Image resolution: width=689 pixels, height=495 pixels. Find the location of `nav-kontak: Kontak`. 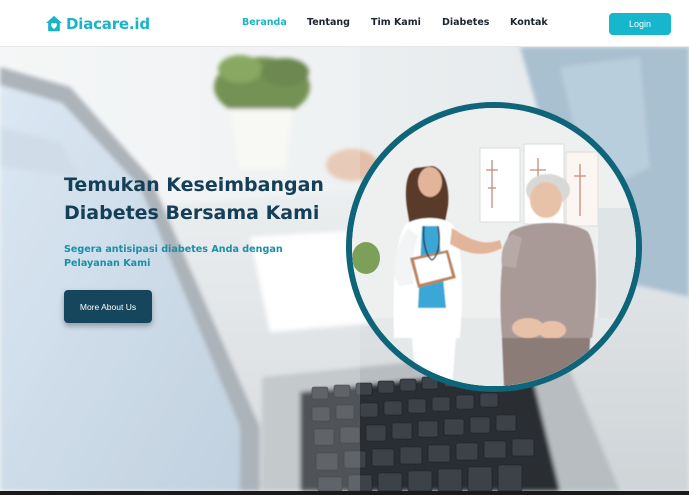

nav-kontak: Kontak is located at coordinates (529, 22).